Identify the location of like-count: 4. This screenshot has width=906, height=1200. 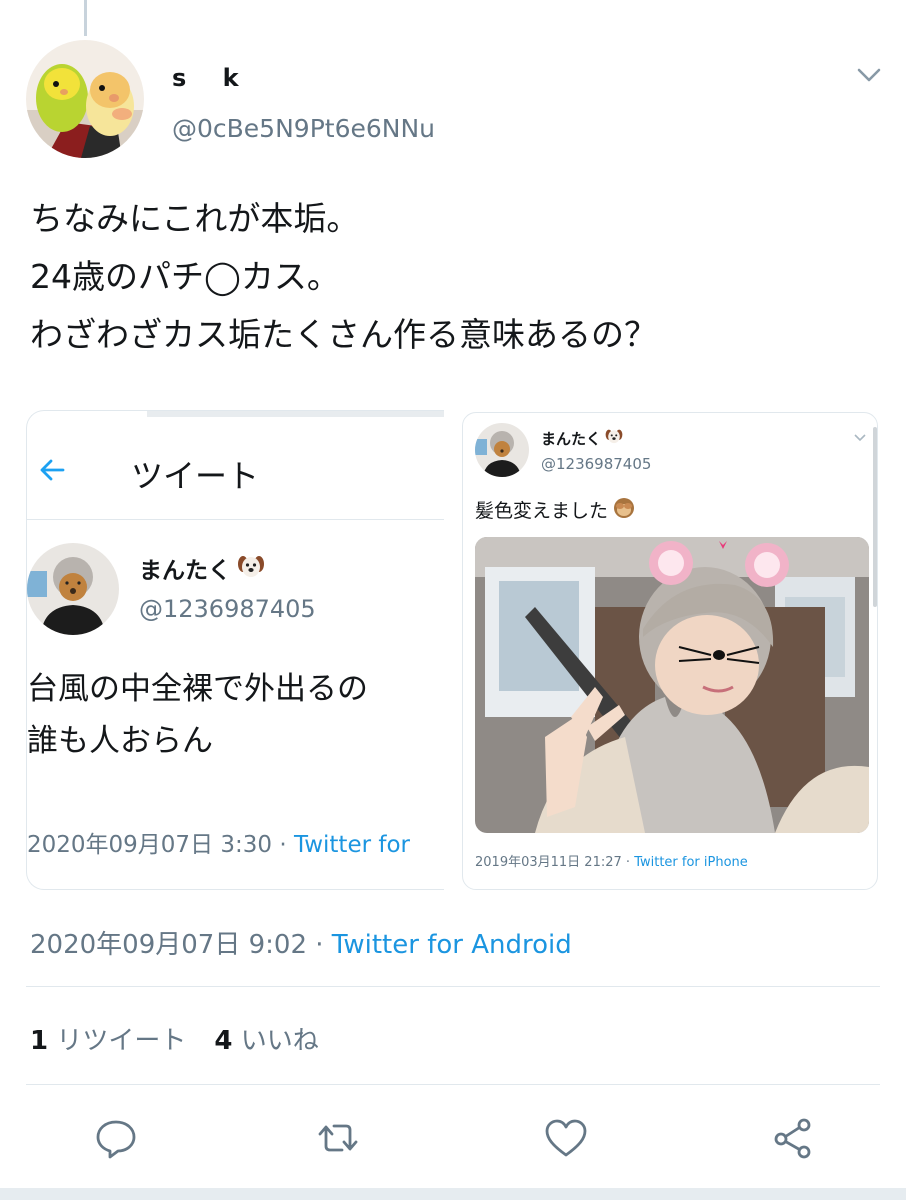
(223, 1041).